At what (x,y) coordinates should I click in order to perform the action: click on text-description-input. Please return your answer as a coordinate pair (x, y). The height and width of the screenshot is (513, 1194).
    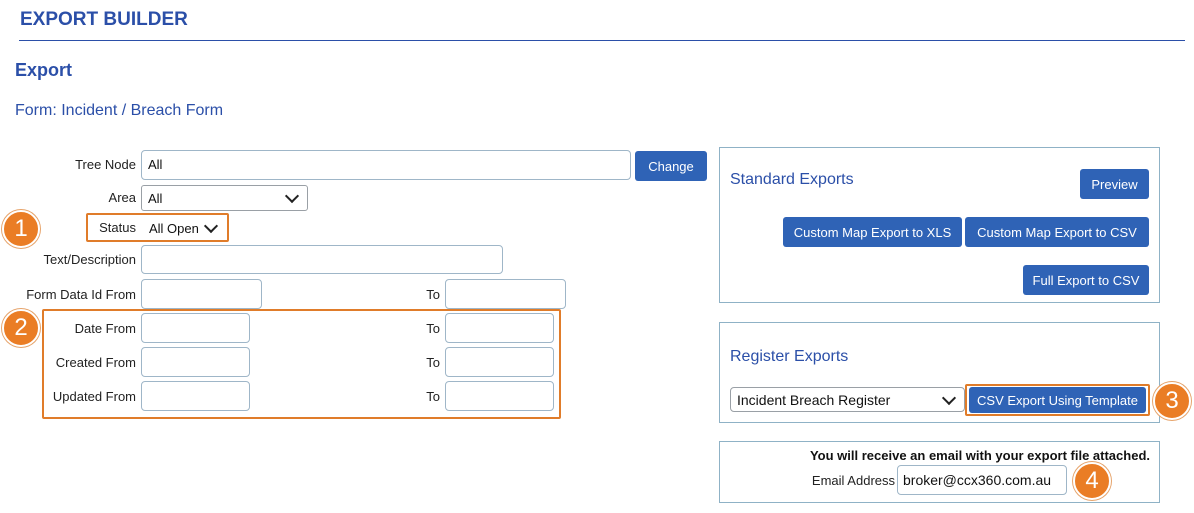
    Looking at the image, I should click on (322, 259).